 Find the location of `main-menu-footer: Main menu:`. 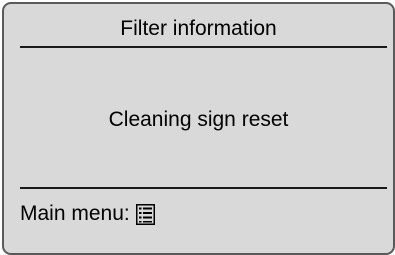

main-menu-footer: Main menu: is located at coordinates (87, 214).